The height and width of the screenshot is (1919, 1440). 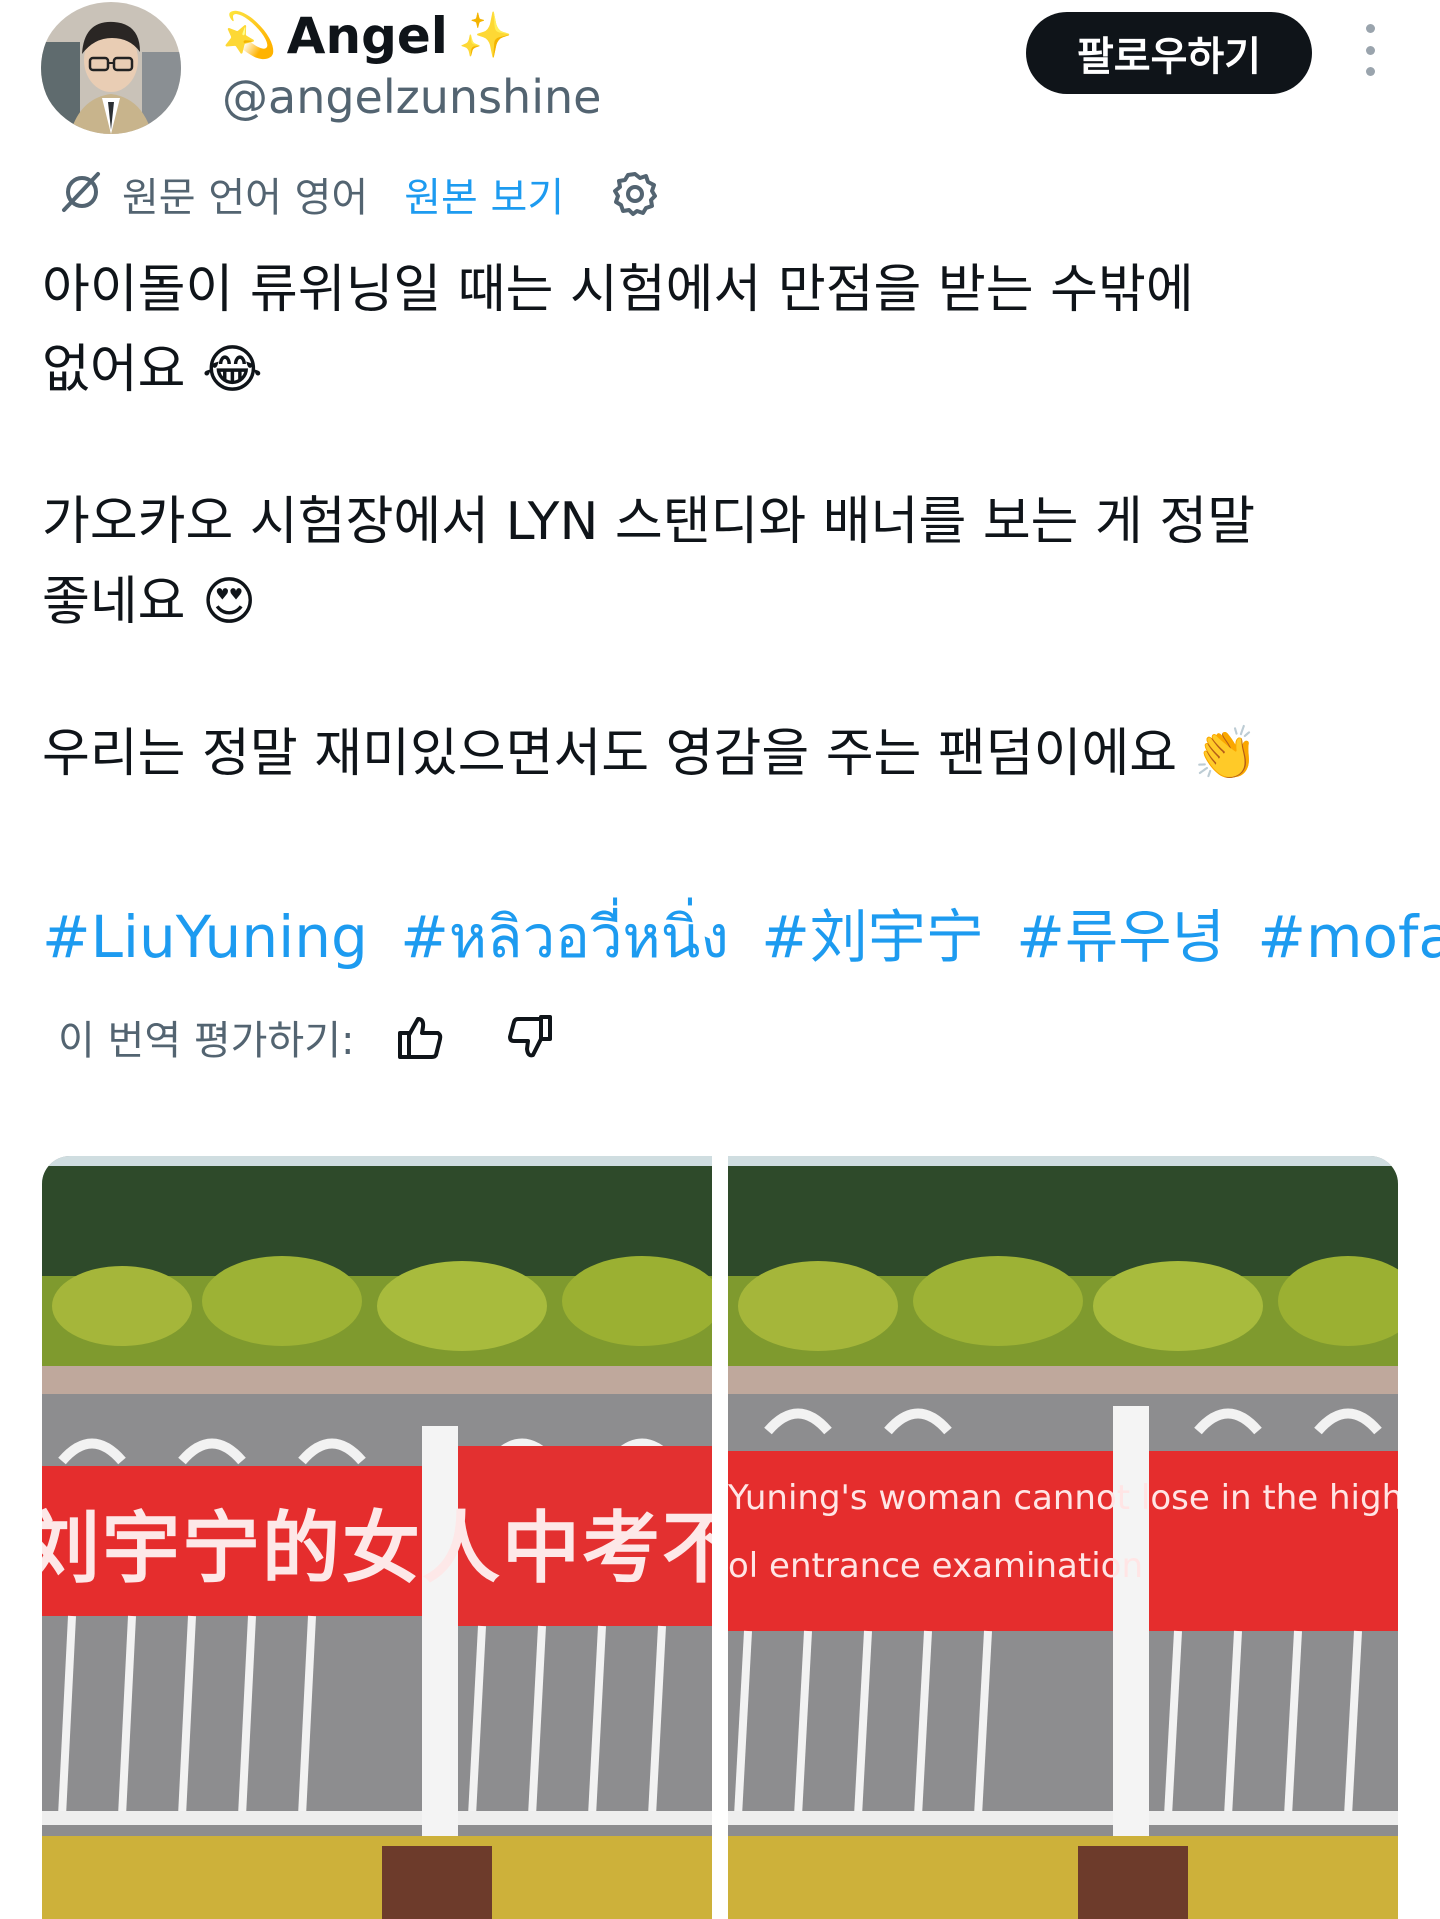 What do you see at coordinates (1120, 937) in the screenshot?
I see `hashtag-link: #류우녕` at bounding box center [1120, 937].